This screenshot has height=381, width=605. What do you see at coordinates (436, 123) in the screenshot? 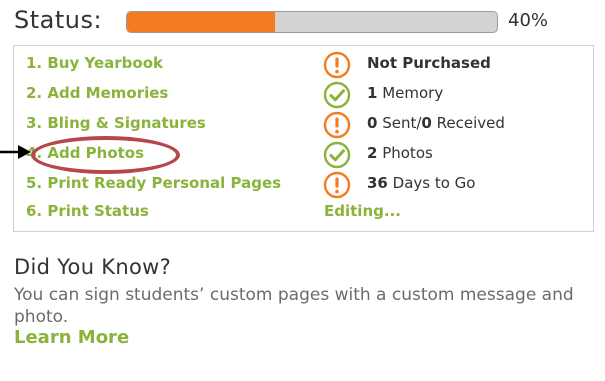
I see `step-status-bling-signatures: 0 Sent/0 Received` at bounding box center [436, 123].